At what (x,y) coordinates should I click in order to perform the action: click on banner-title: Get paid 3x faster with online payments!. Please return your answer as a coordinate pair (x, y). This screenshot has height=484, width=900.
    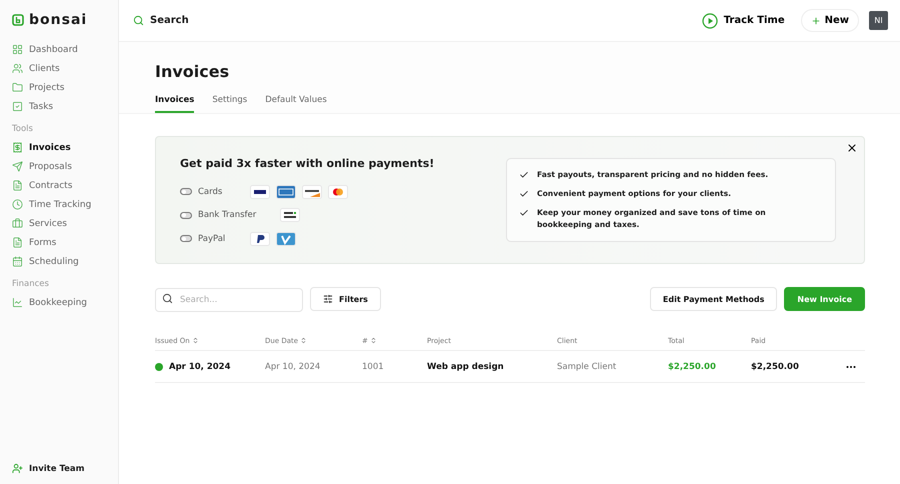
    Looking at the image, I should click on (307, 163).